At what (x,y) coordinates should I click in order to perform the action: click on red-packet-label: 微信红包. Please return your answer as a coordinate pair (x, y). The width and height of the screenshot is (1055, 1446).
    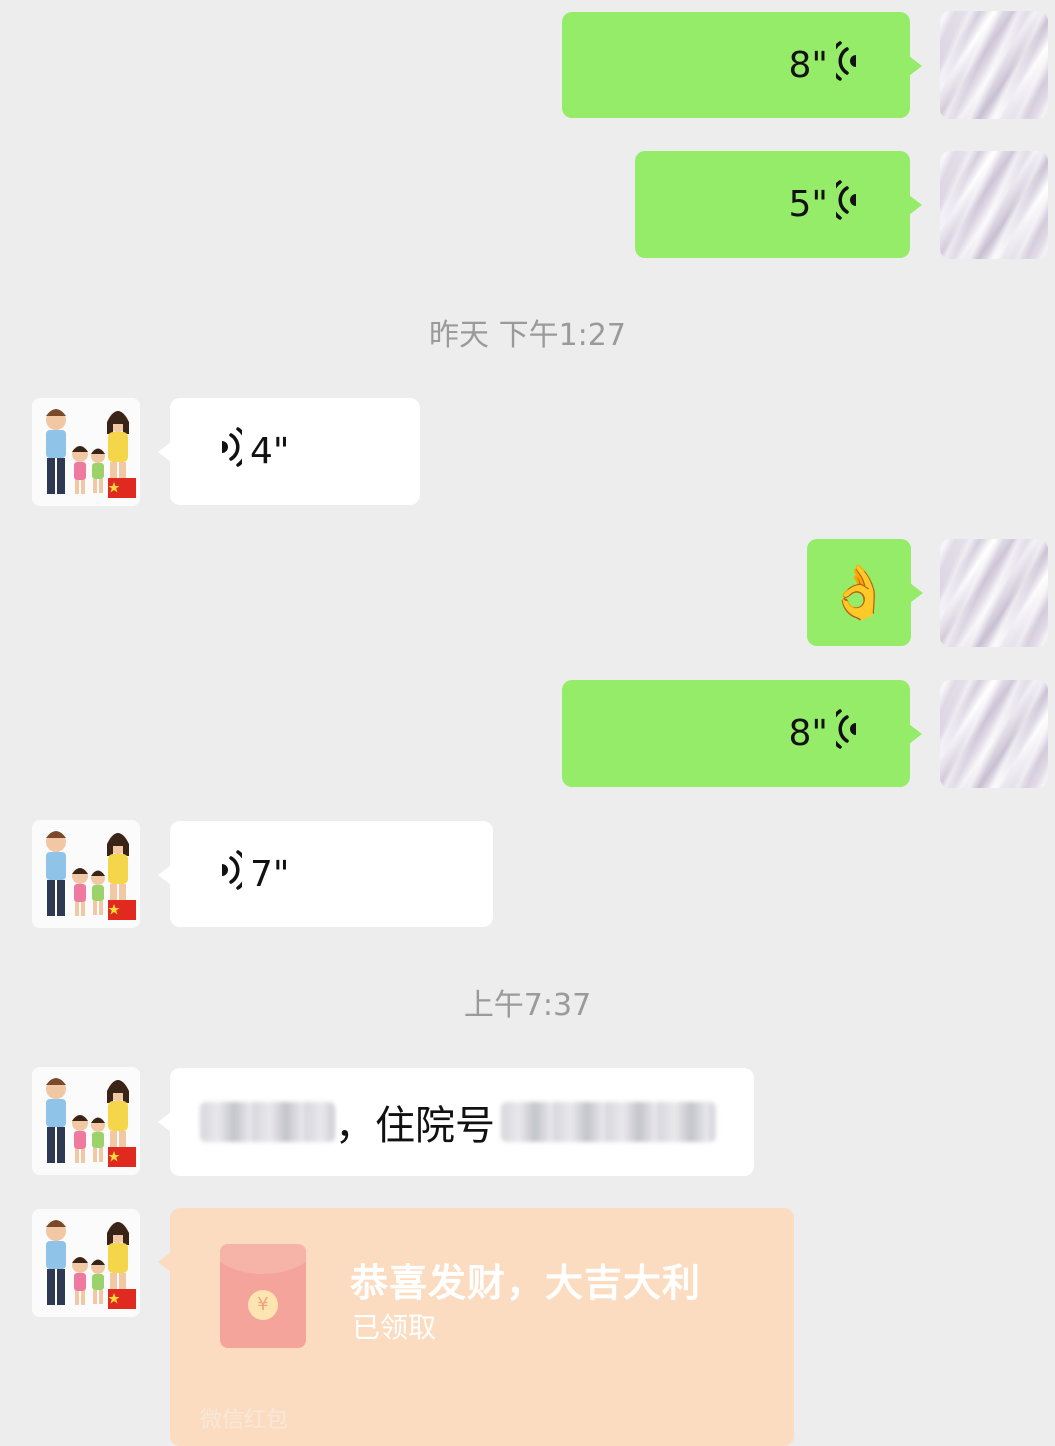
    Looking at the image, I should click on (244, 1420).